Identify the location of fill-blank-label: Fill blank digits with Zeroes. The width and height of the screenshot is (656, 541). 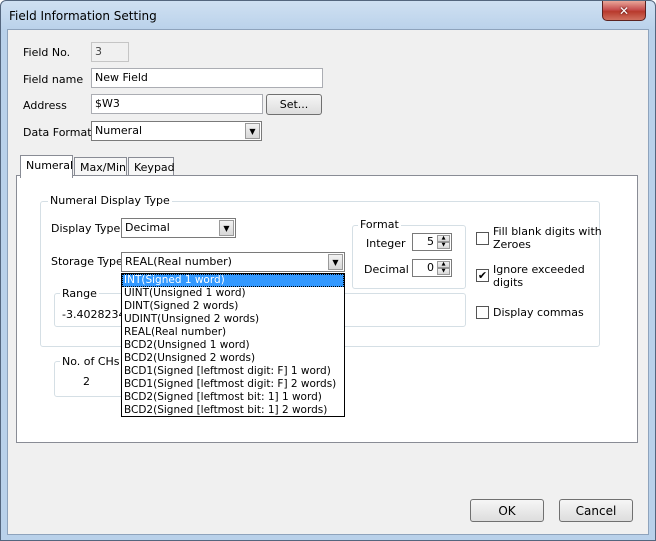
(547, 238).